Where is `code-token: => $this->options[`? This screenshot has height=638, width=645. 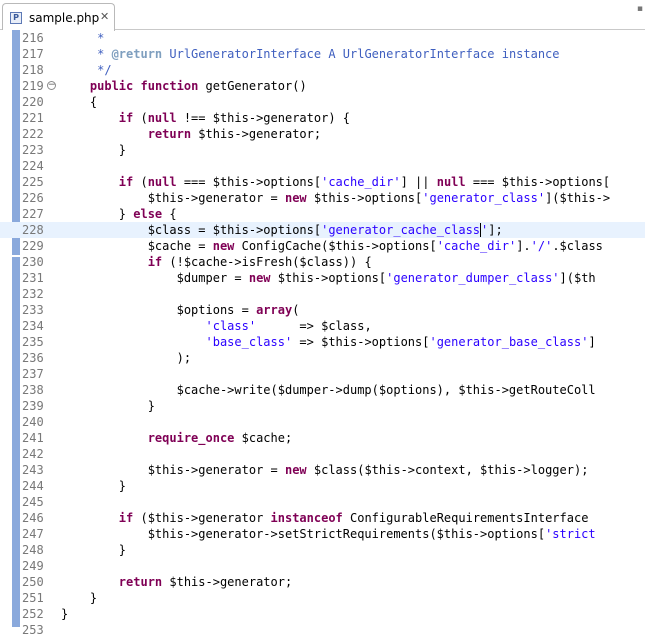
code-token: => $this->options[ is located at coordinates (361, 342).